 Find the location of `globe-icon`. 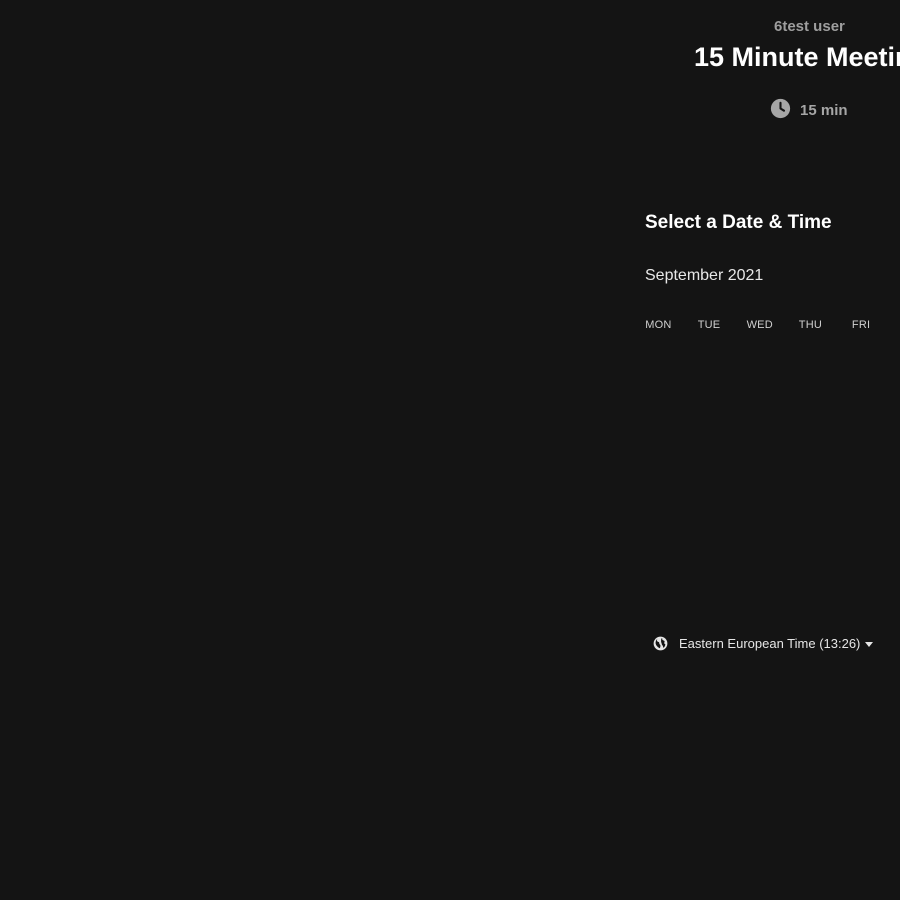

globe-icon is located at coordinates (660, 643).